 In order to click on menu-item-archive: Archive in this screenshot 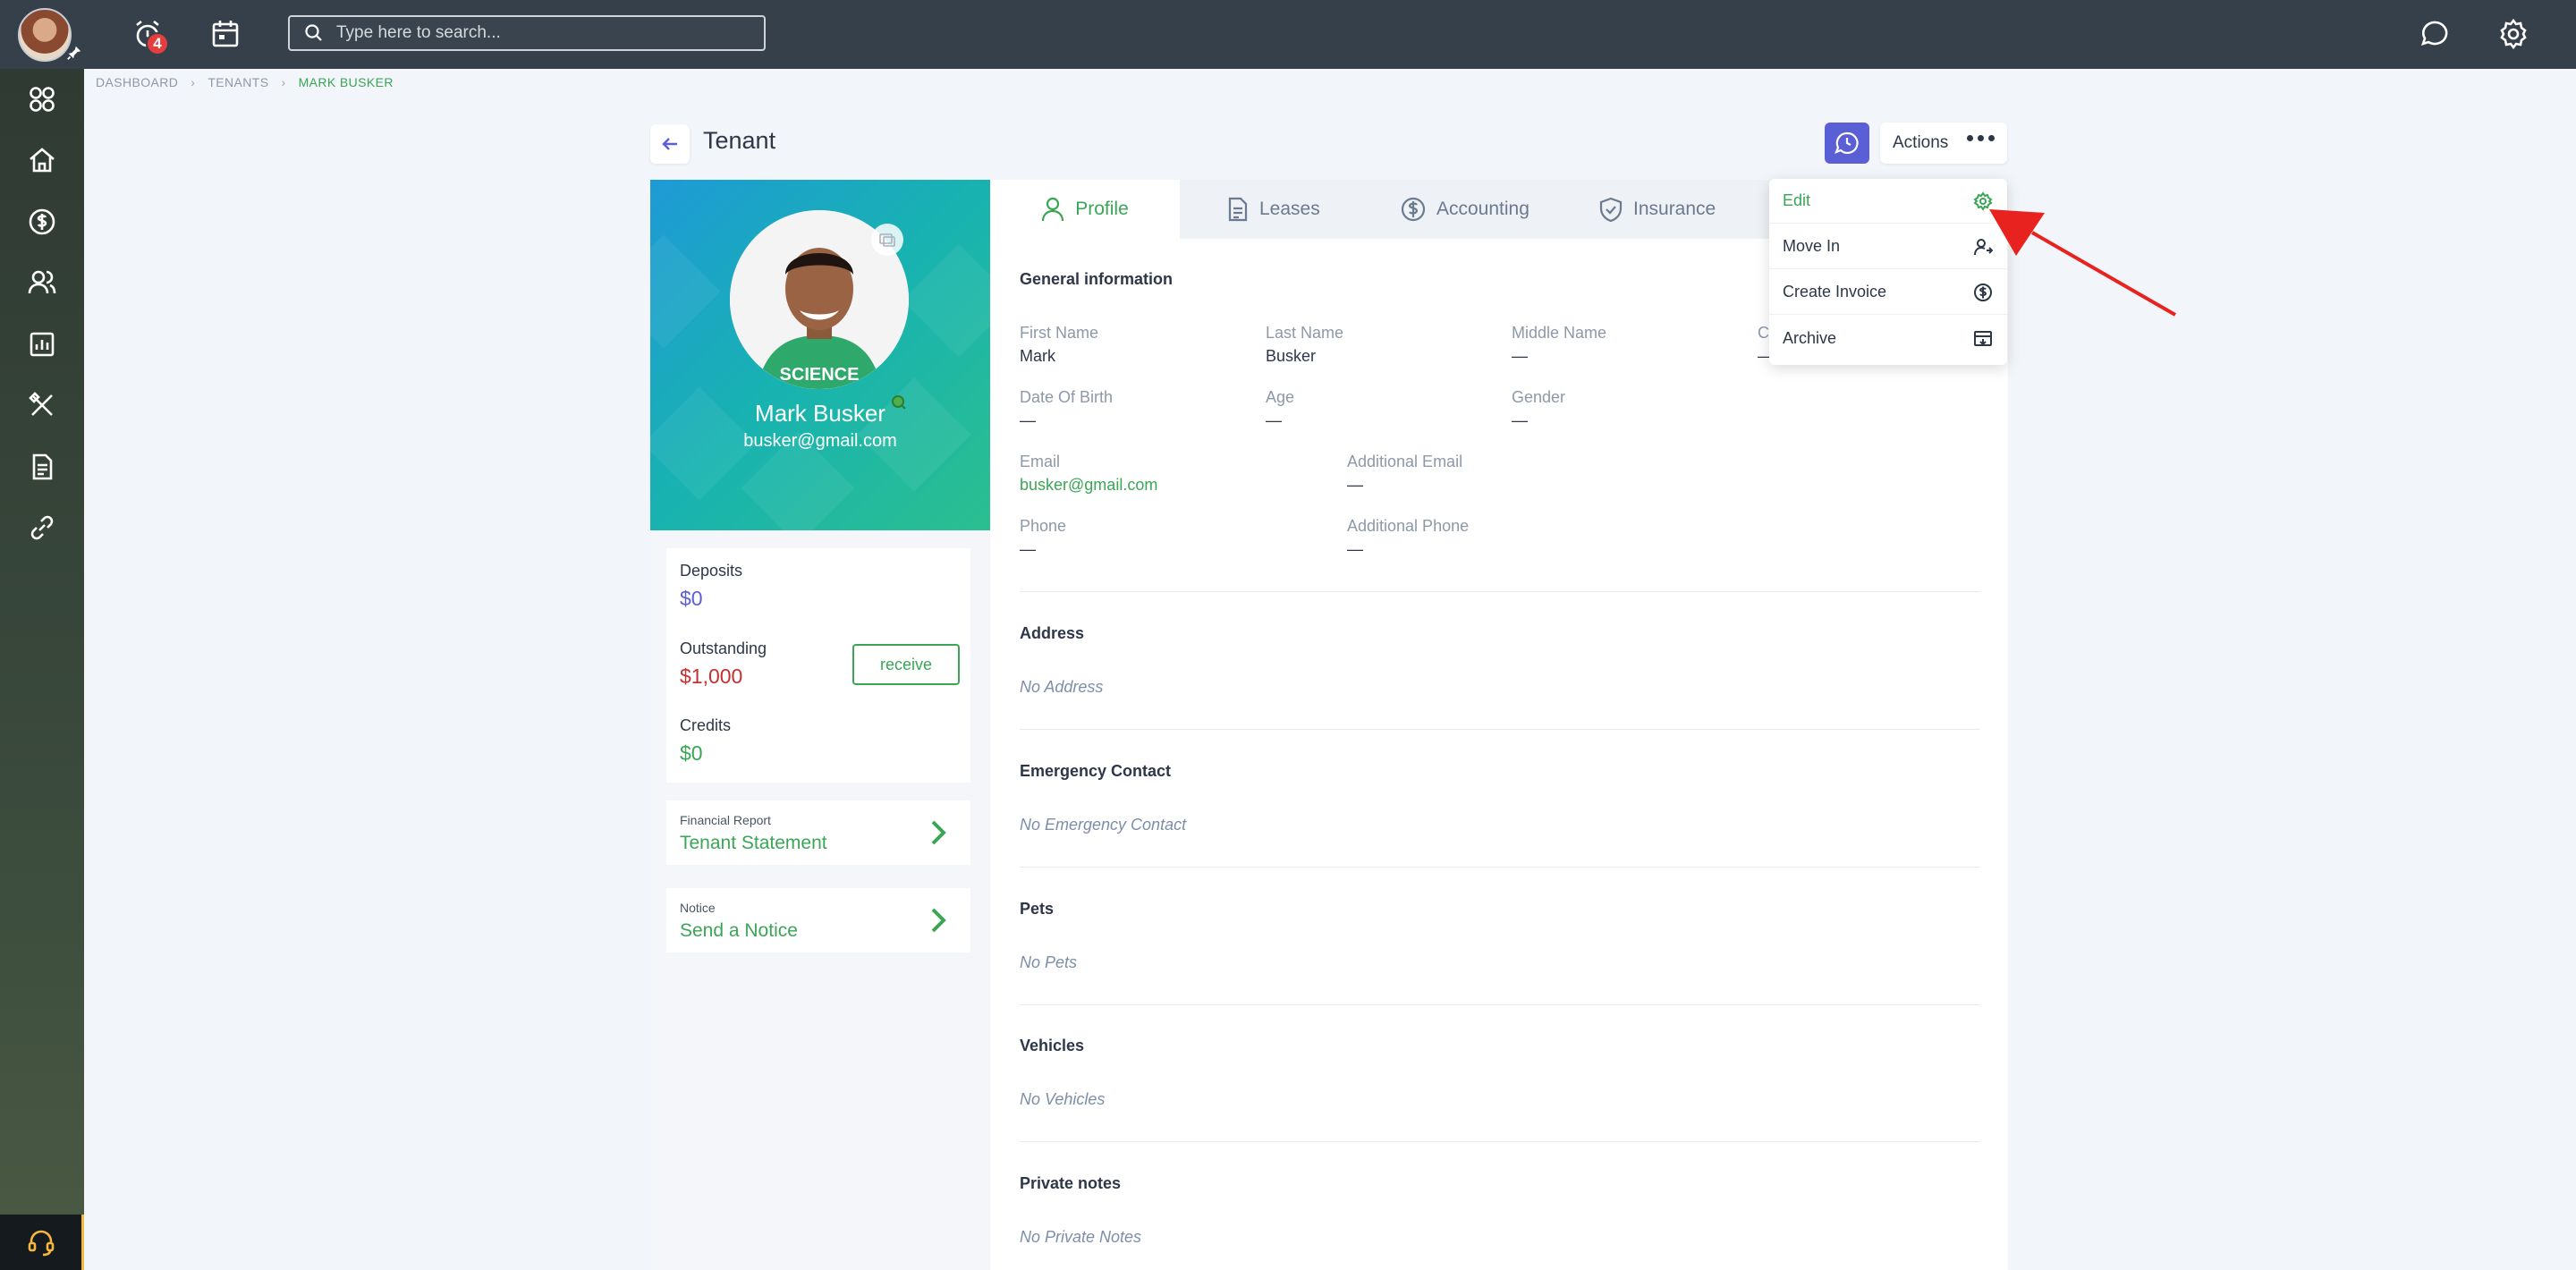, I will do `click(1888, 338)`.